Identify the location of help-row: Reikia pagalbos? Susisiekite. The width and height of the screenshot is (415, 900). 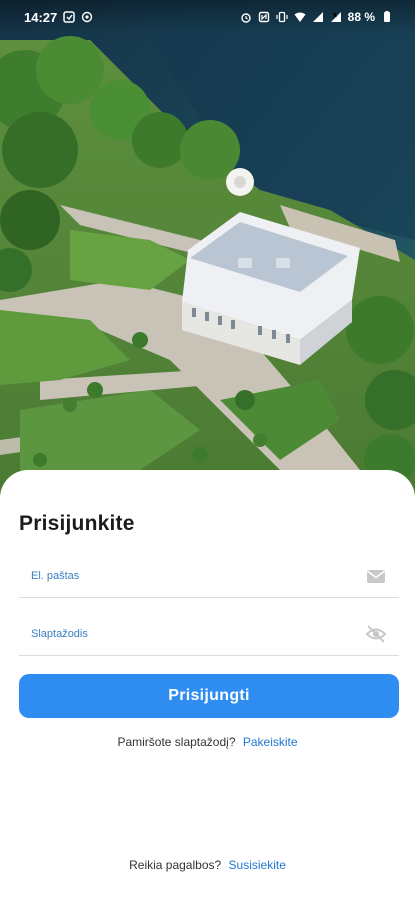
(207, 865).